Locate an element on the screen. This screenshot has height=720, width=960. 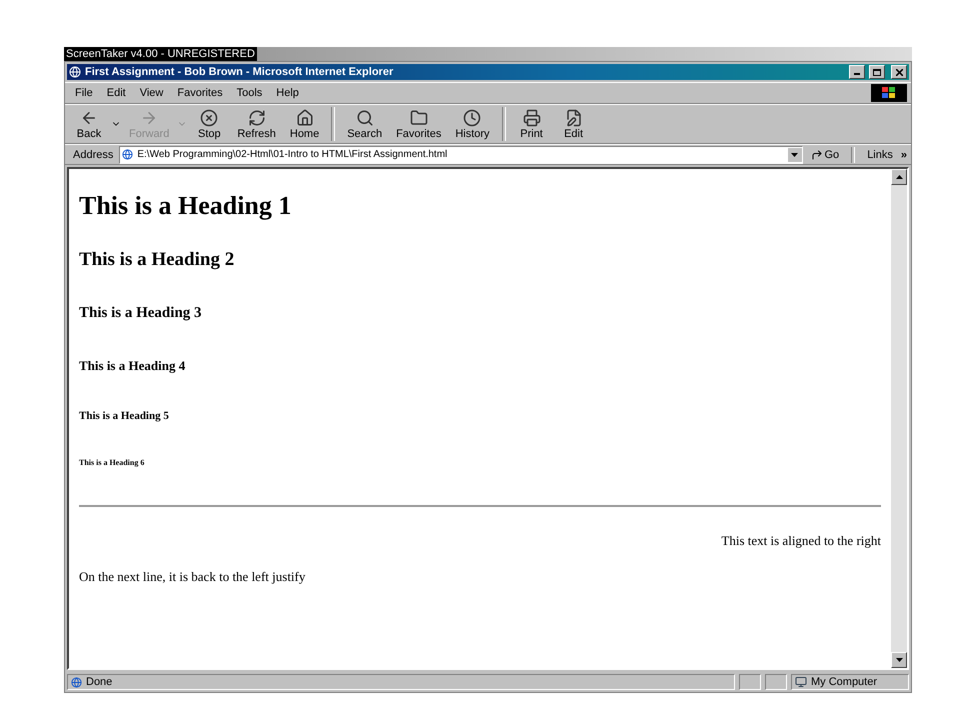
maximize-icon is located at coordinates (877, 72).